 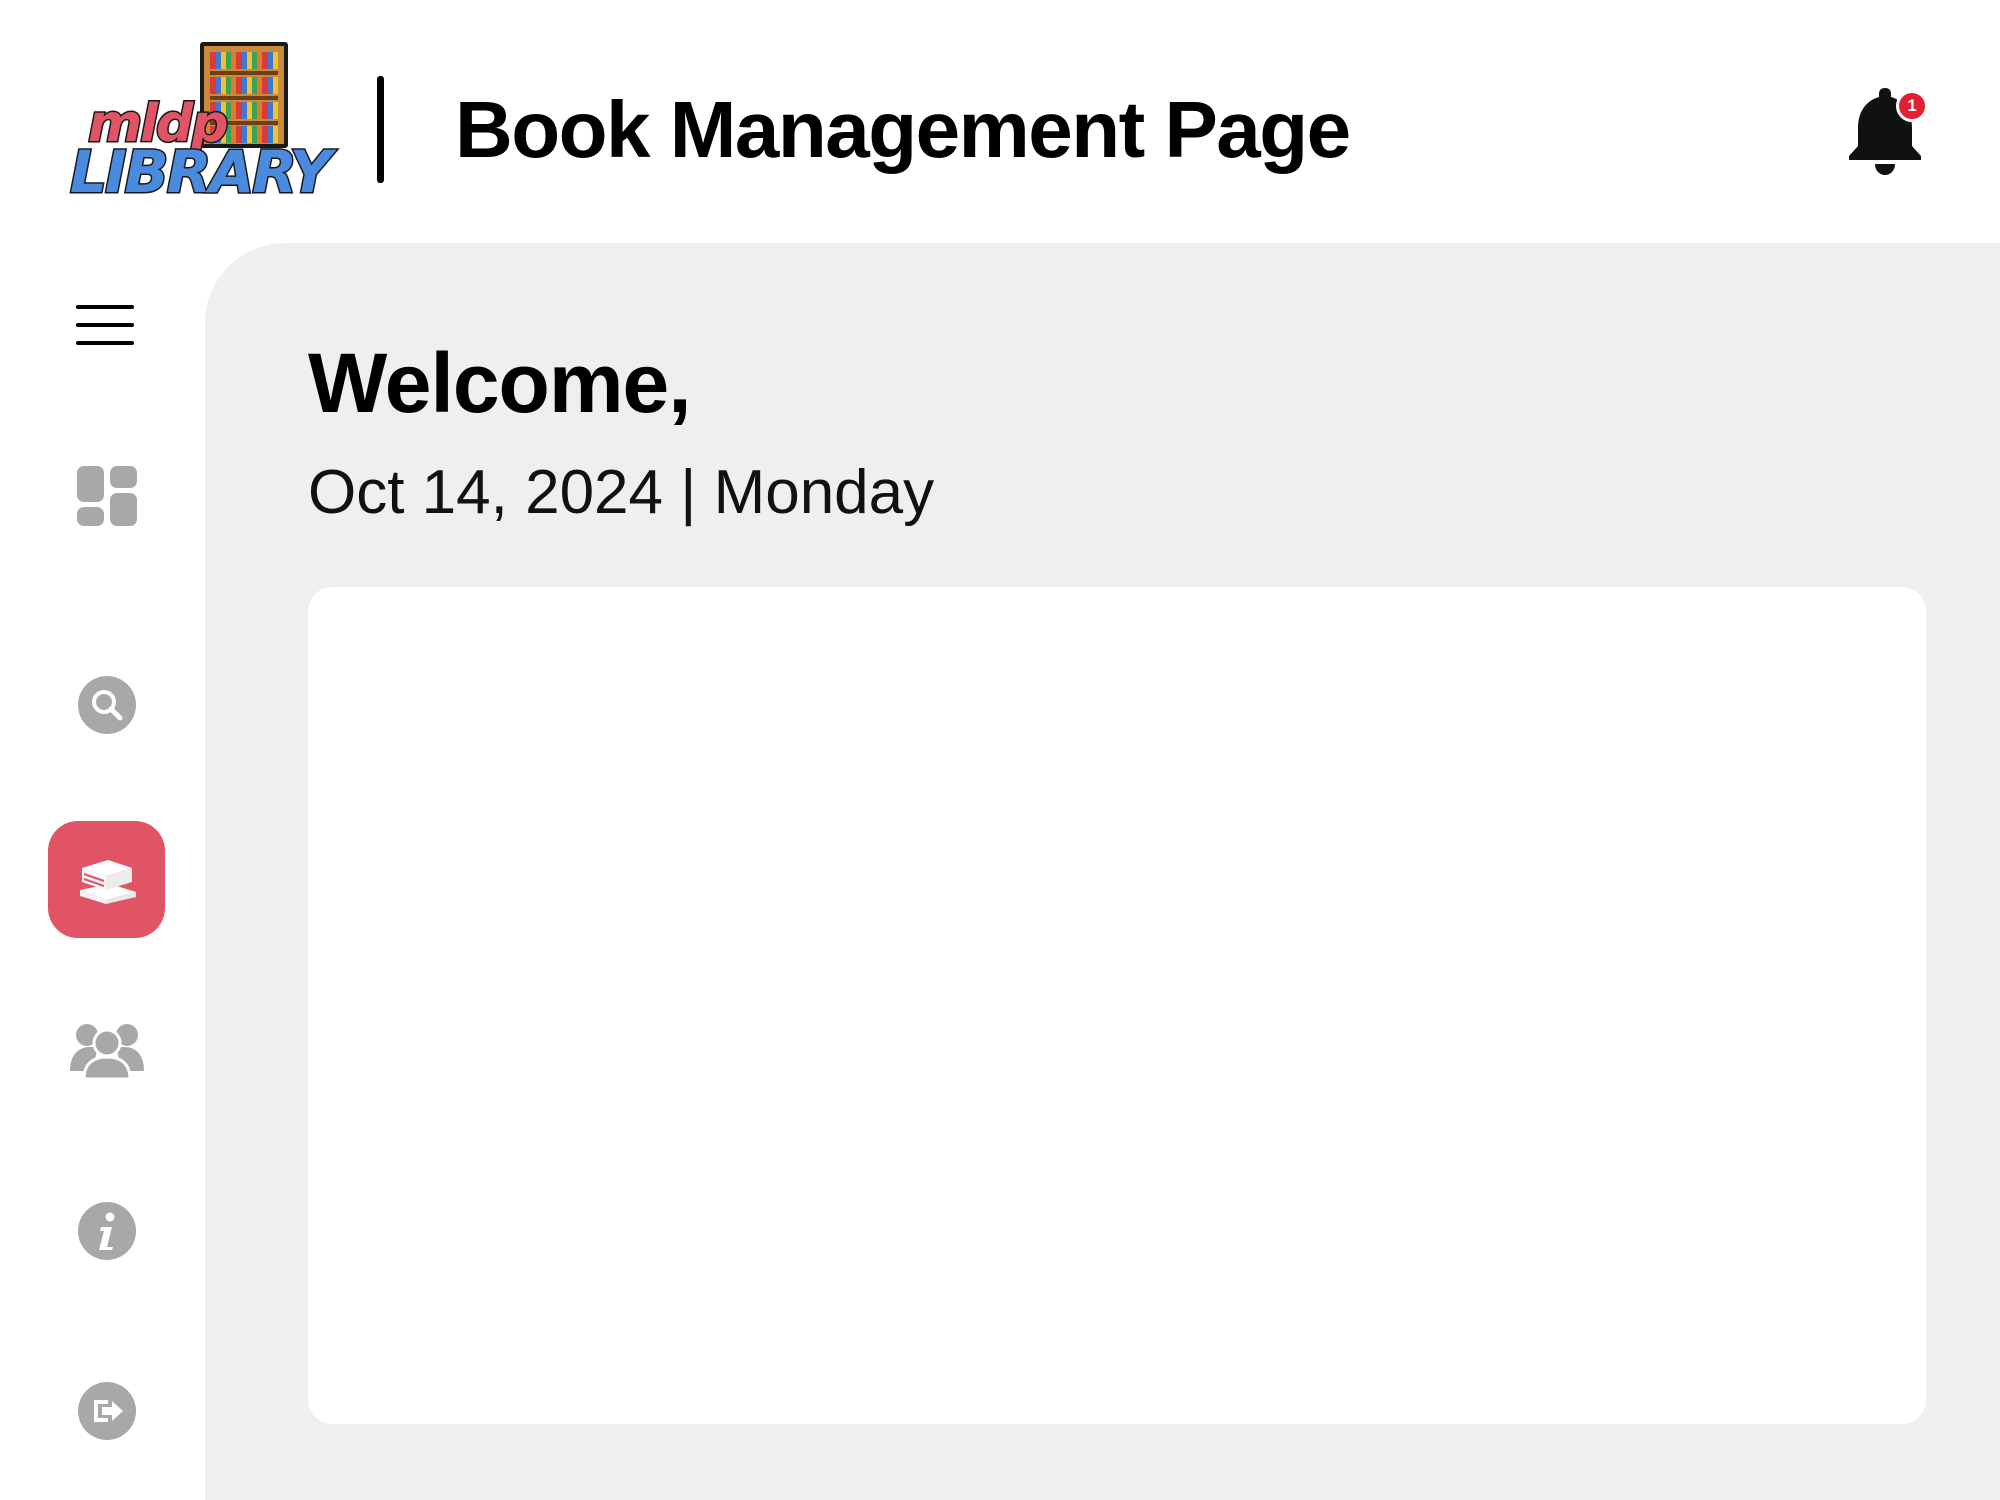 I want to click on page-title: Book Management Page, so click(x=903, y=129).